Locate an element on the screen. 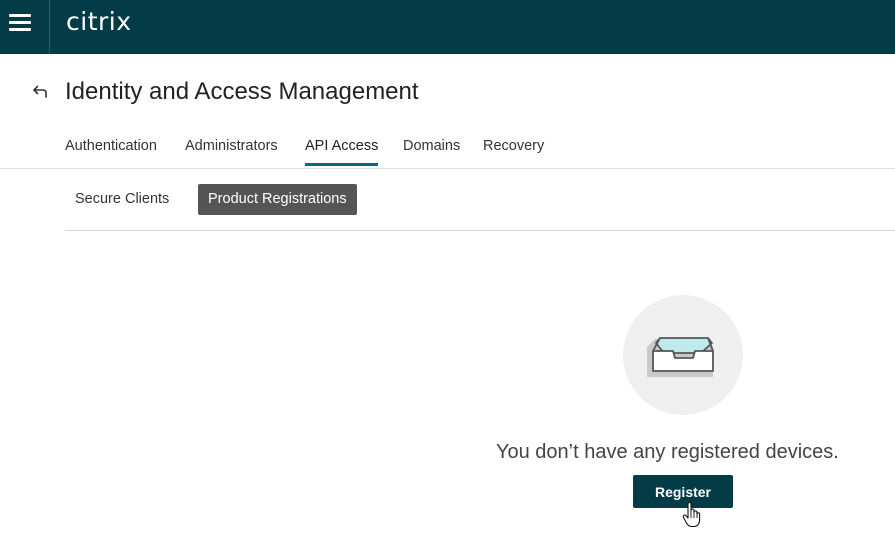 The image size is (895, 555). back-button is located at coordinates (40, 92).